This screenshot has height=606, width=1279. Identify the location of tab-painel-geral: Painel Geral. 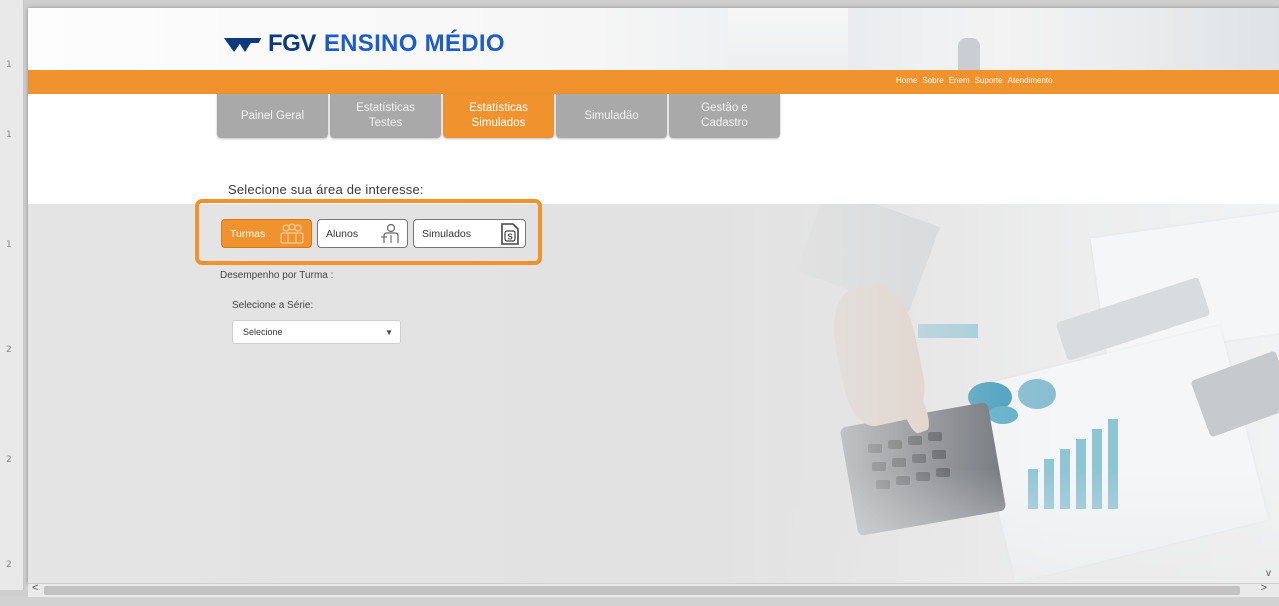
(272, 116).